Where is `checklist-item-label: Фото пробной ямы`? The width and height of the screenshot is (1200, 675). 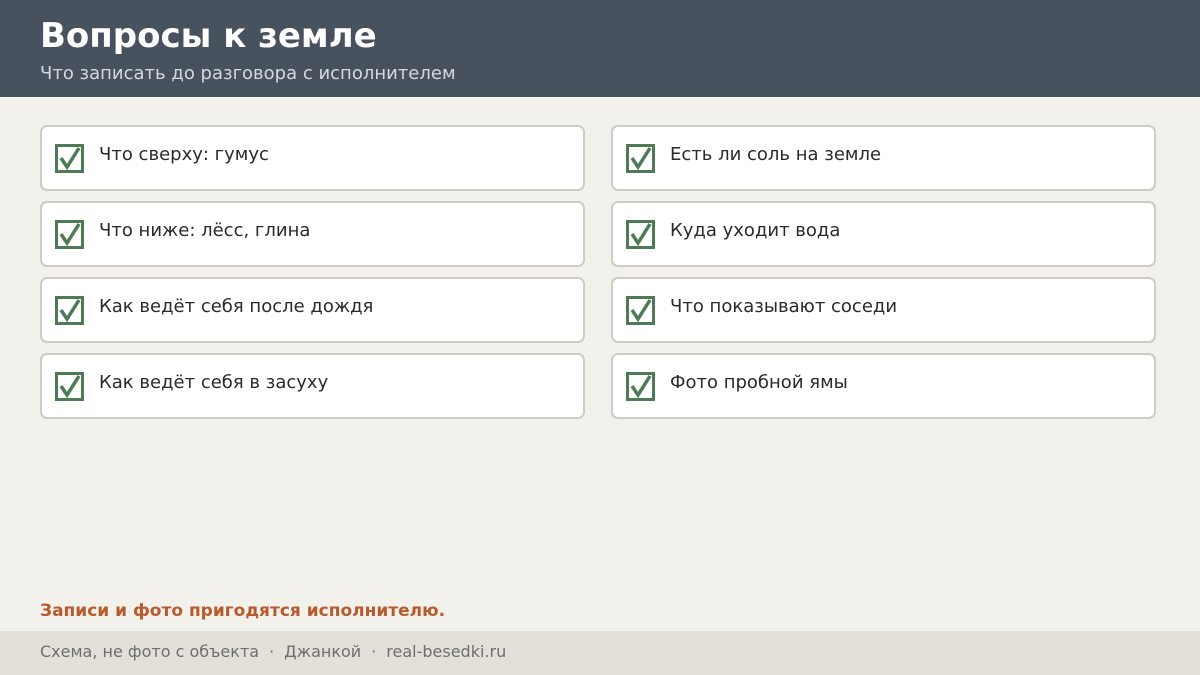
checklist-item-label: Фото пробной ямы is located at coordinates (759, 382).